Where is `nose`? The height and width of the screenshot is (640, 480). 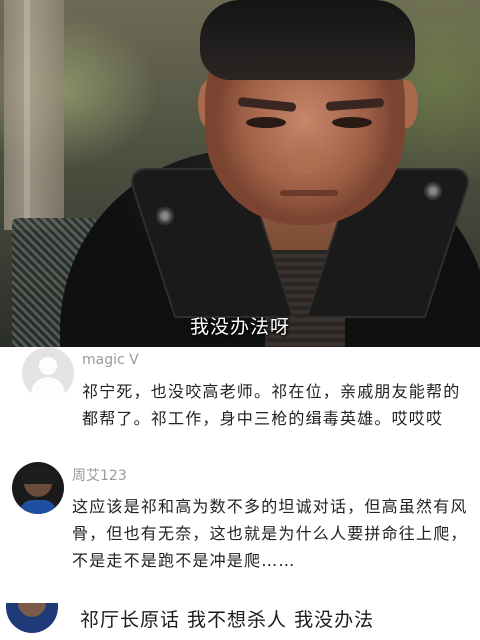 nose is located at coordinates (306, 152).